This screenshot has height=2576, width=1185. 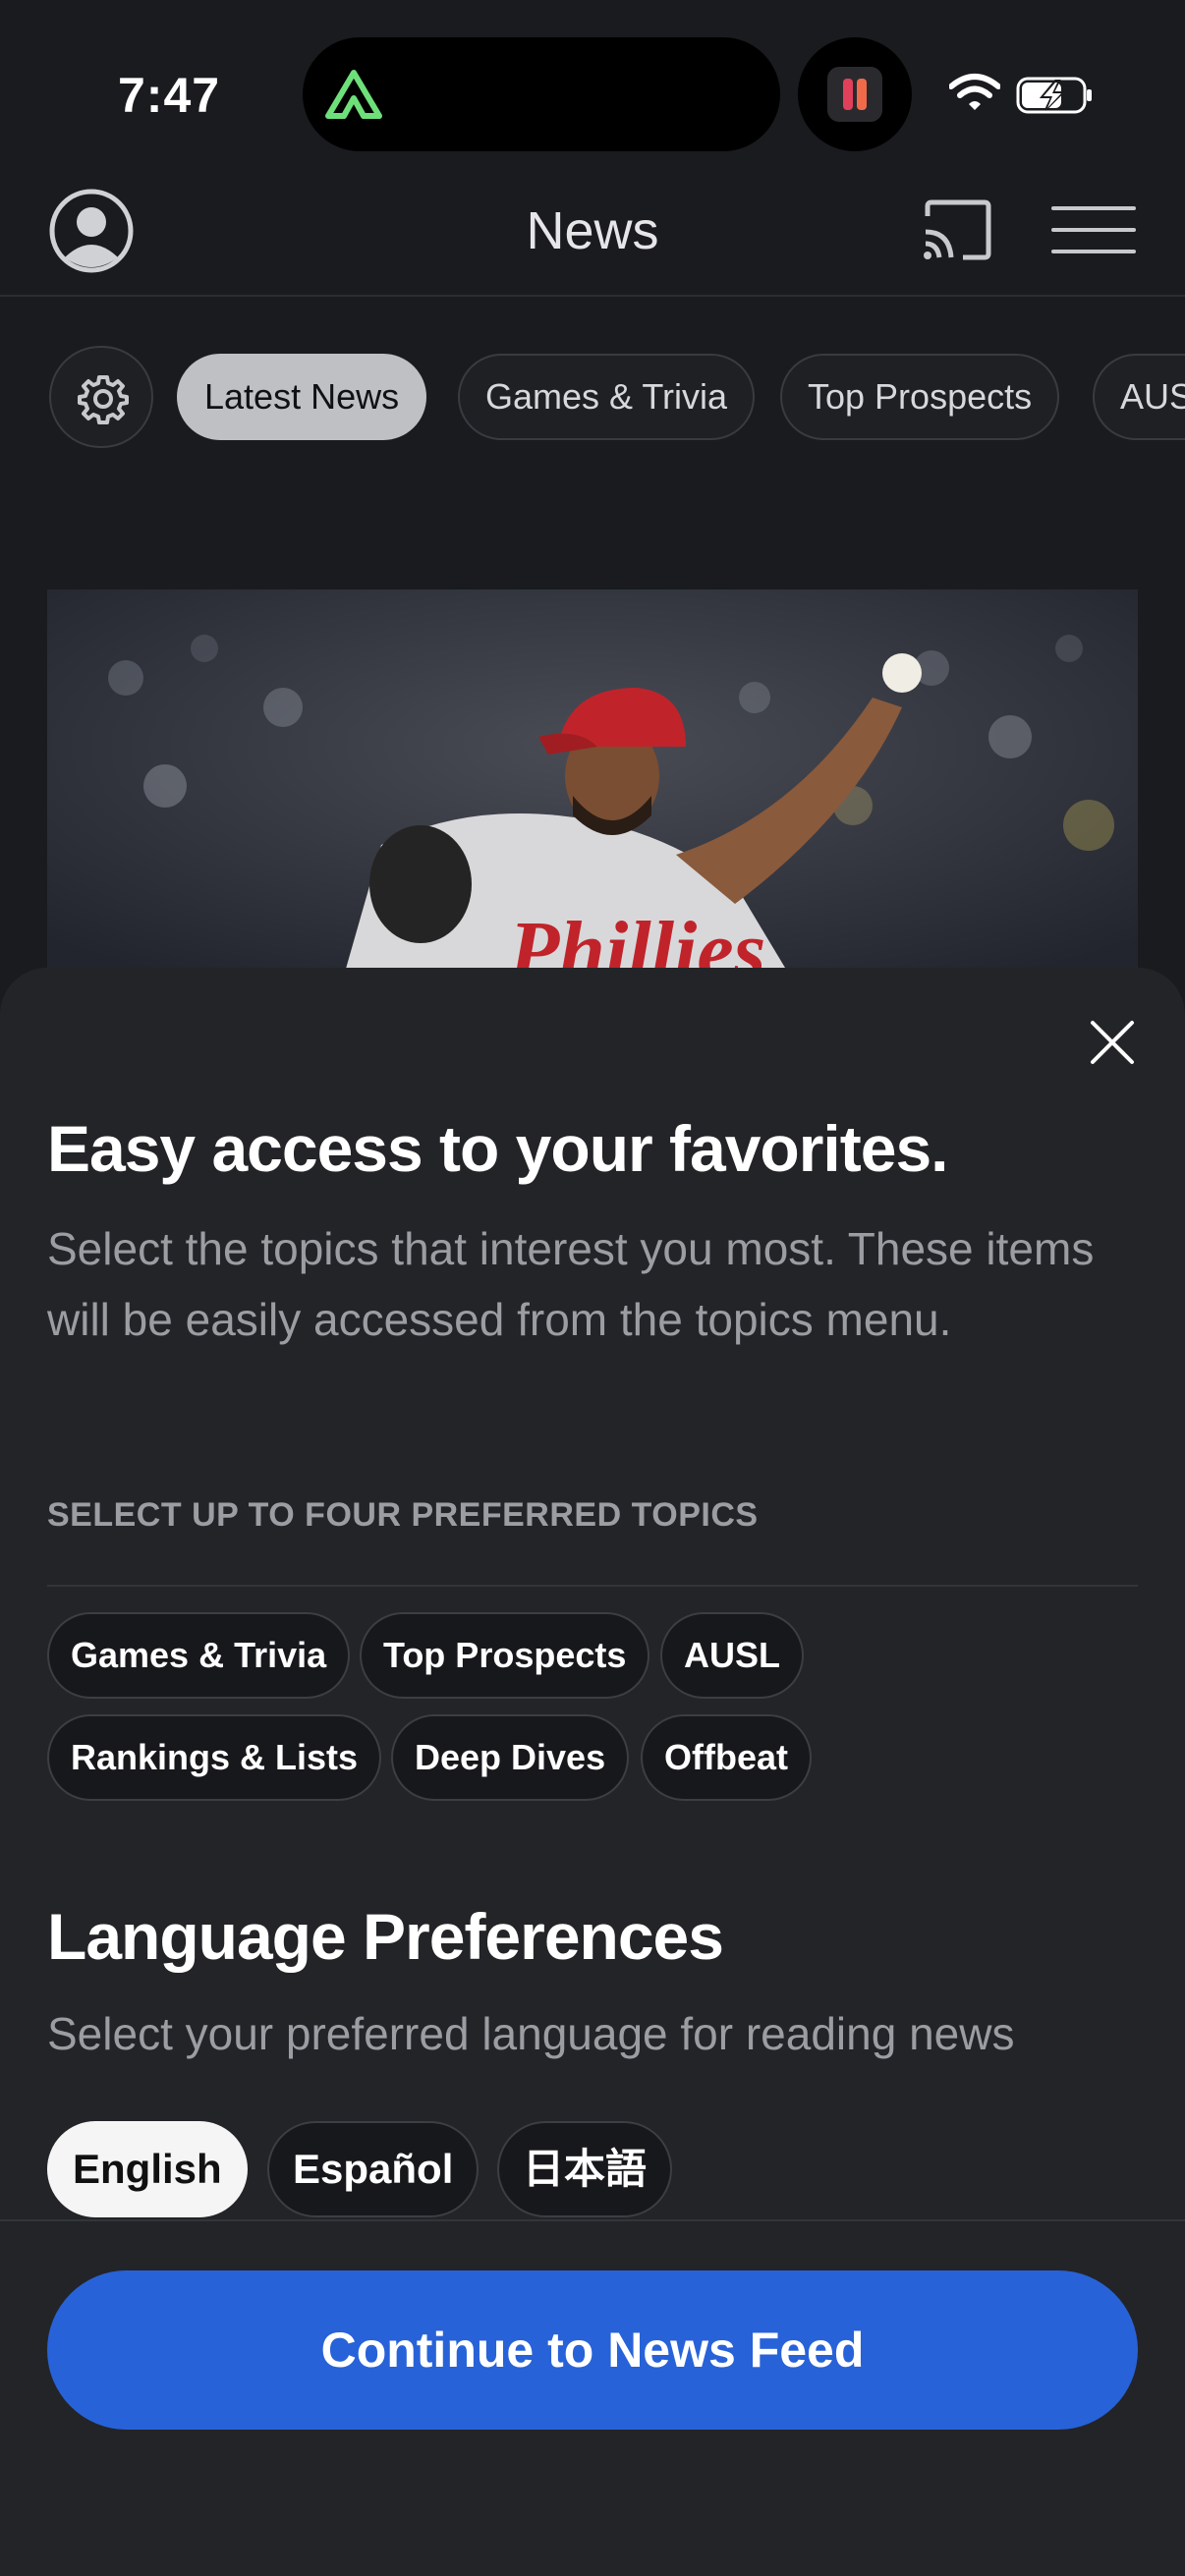 What do you see at coordinates (1139, 397) in the screenshot?
I see `tab-ausl: AUSL` at bounding box center [1139, 397].